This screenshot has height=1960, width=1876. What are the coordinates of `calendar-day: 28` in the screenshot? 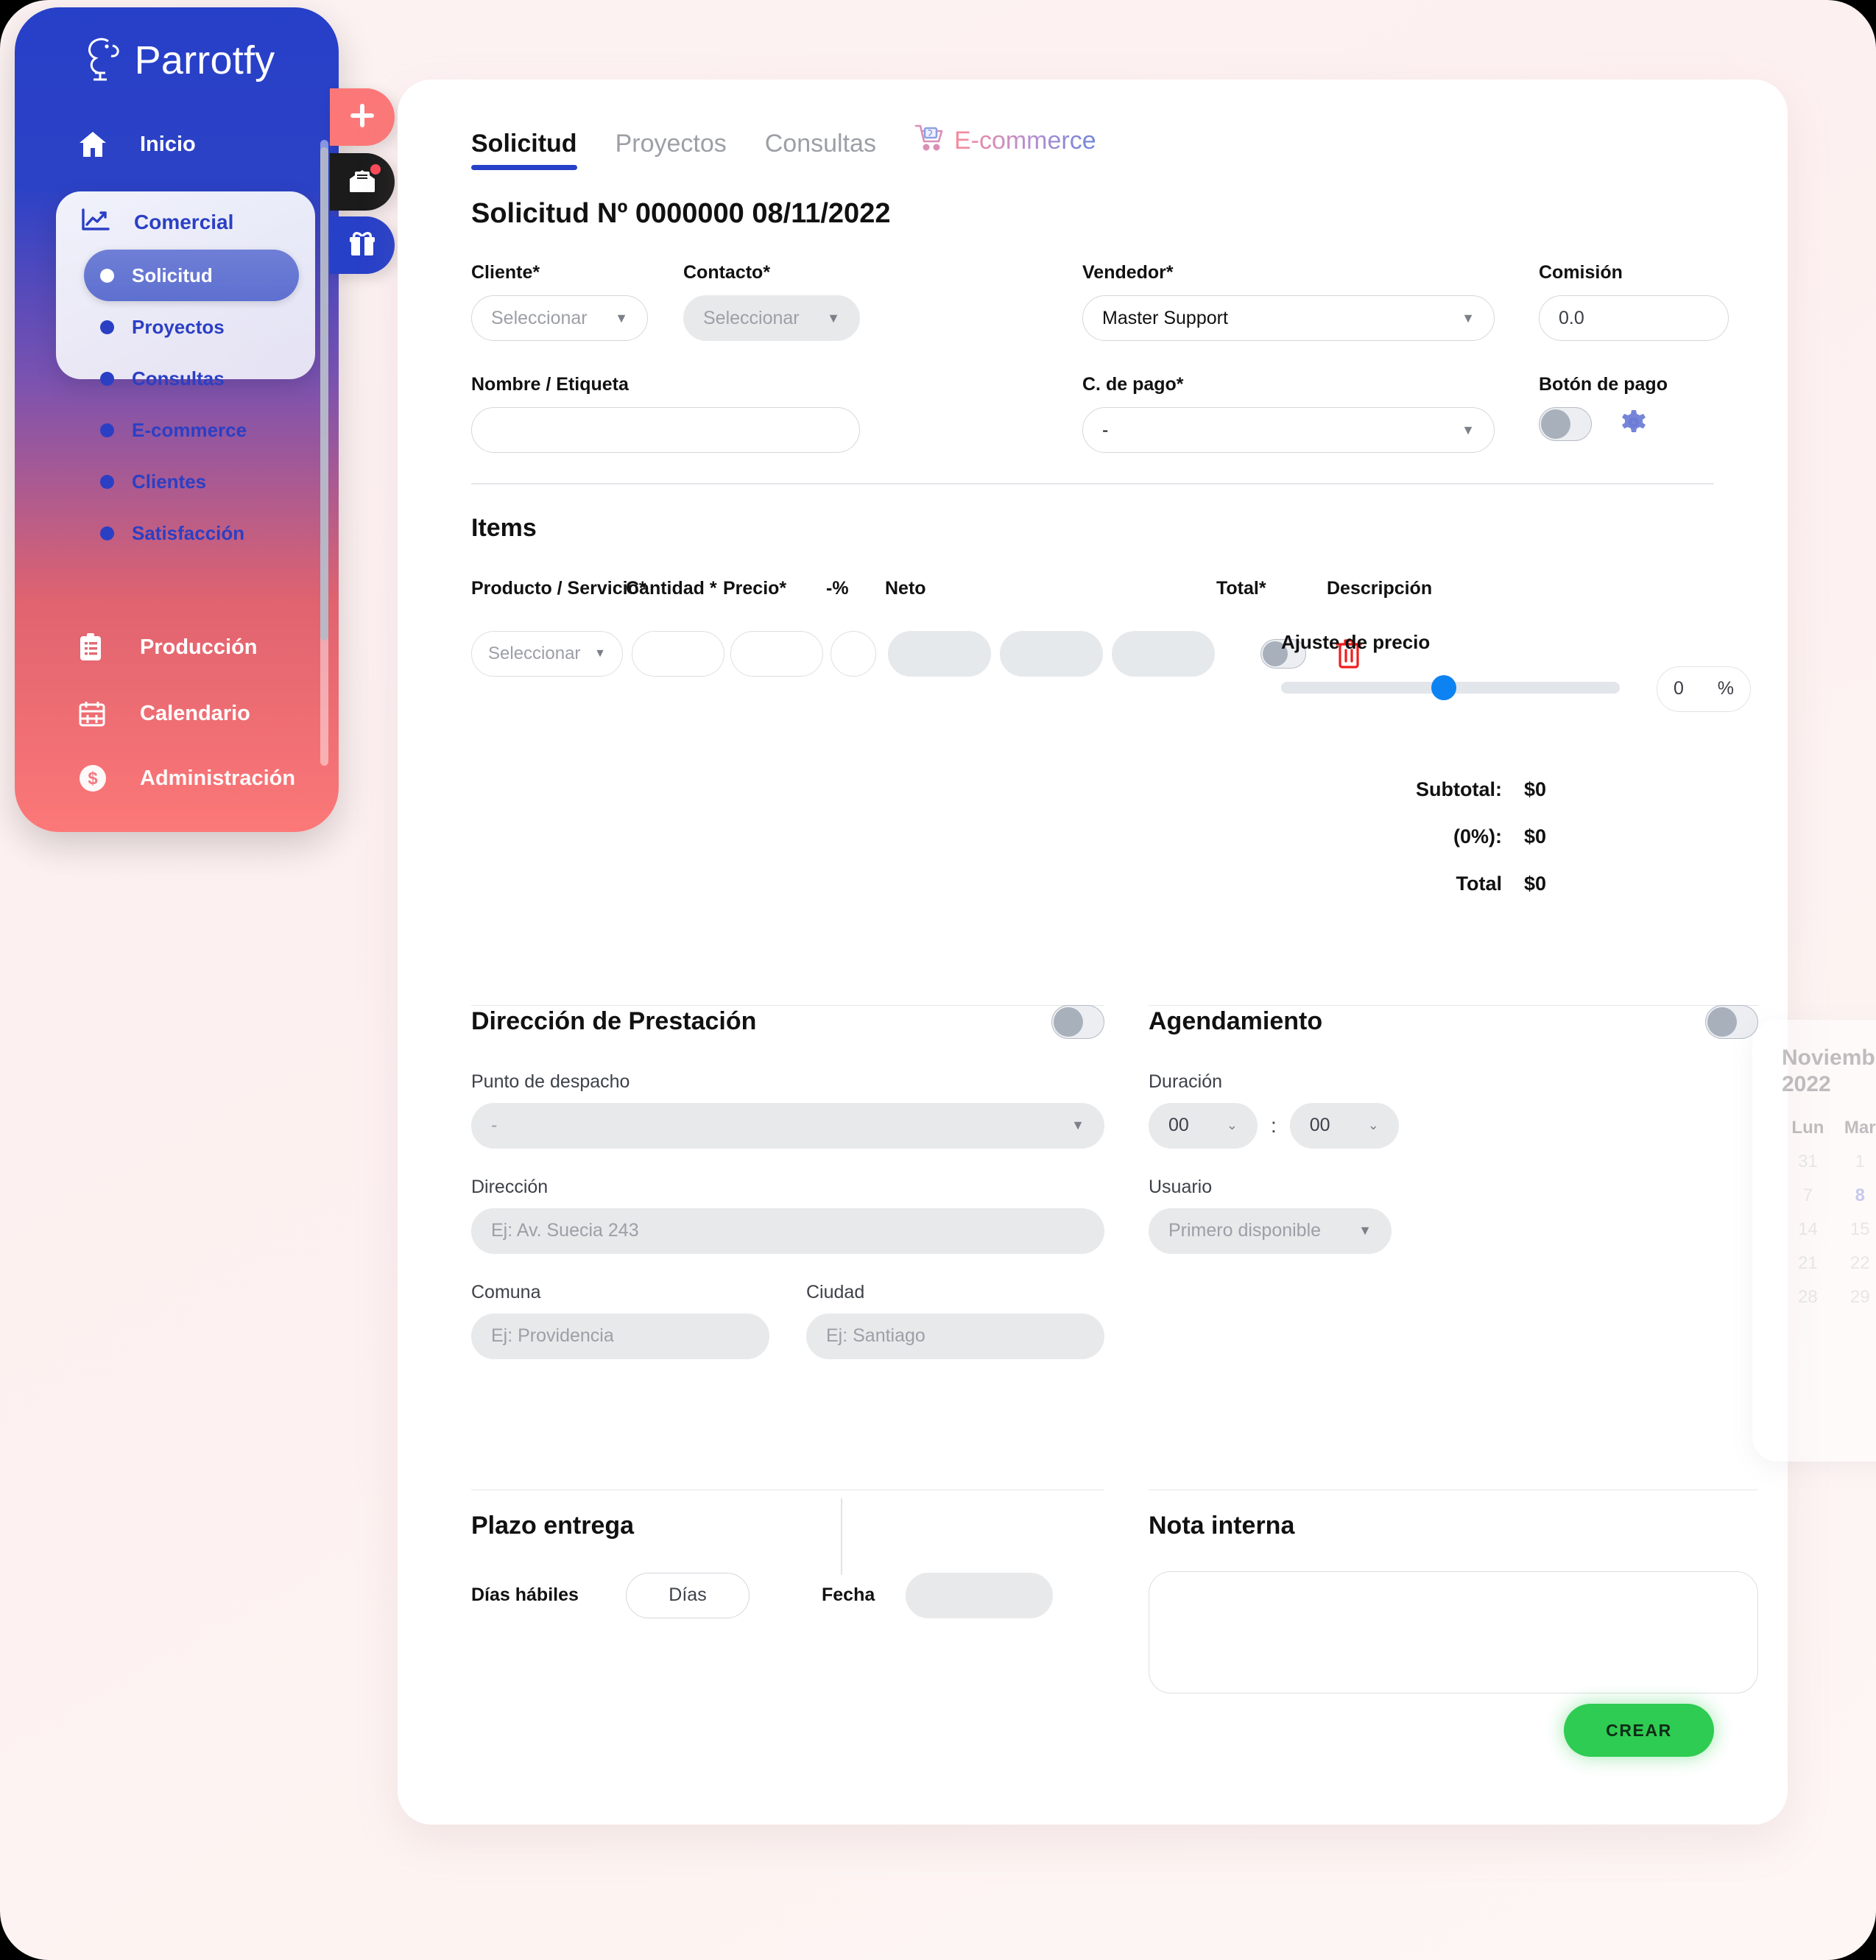 It's located at (1808, 1297).